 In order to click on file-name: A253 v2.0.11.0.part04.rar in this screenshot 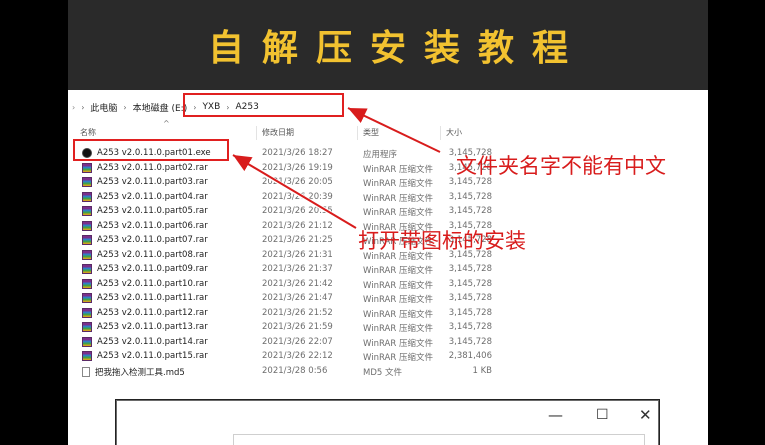, I will do `click(152, 196)`.